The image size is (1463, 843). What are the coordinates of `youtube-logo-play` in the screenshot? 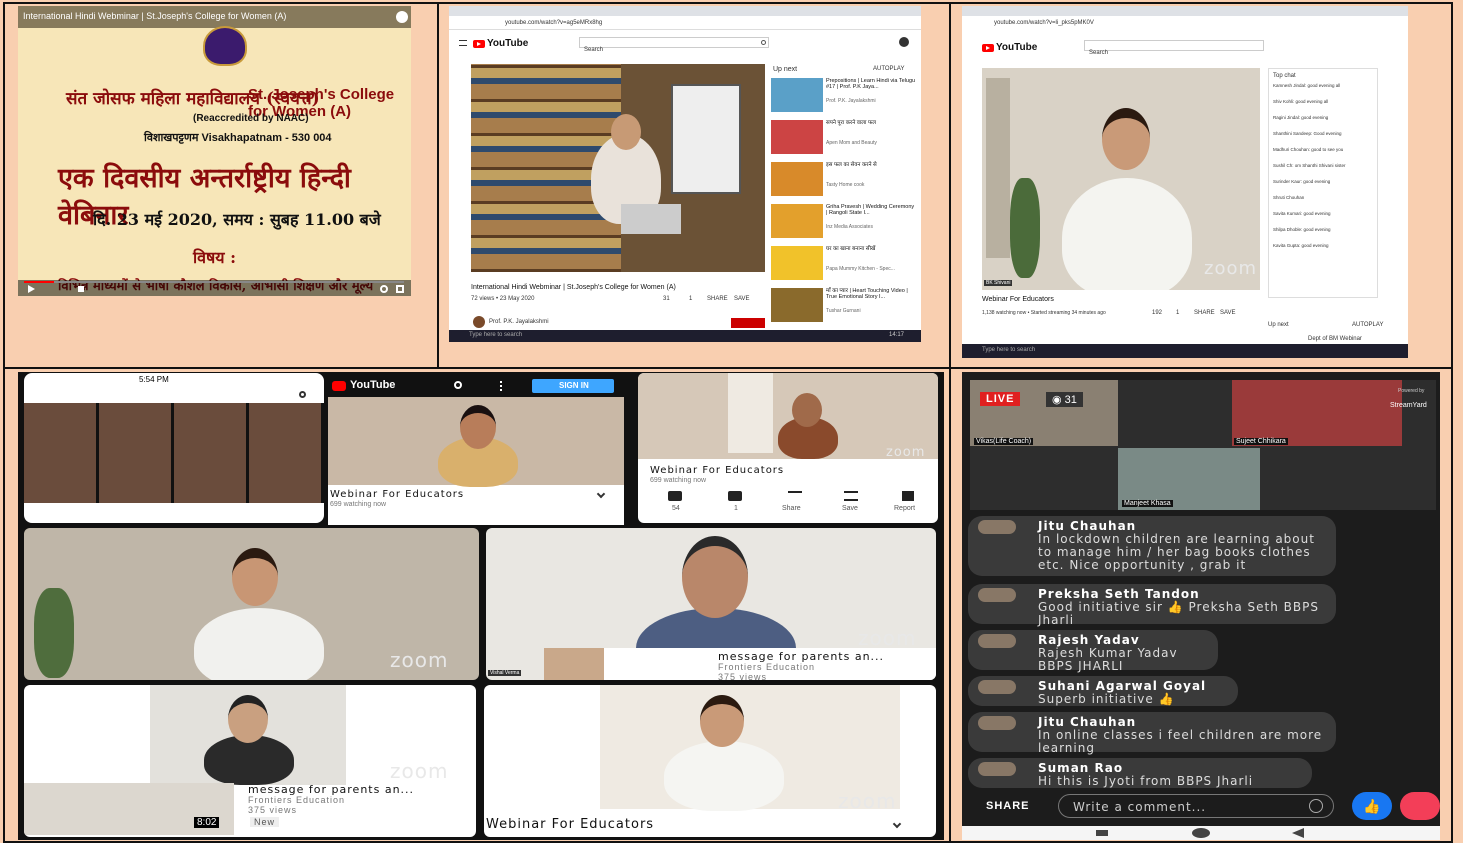 It's located at (339, 386).